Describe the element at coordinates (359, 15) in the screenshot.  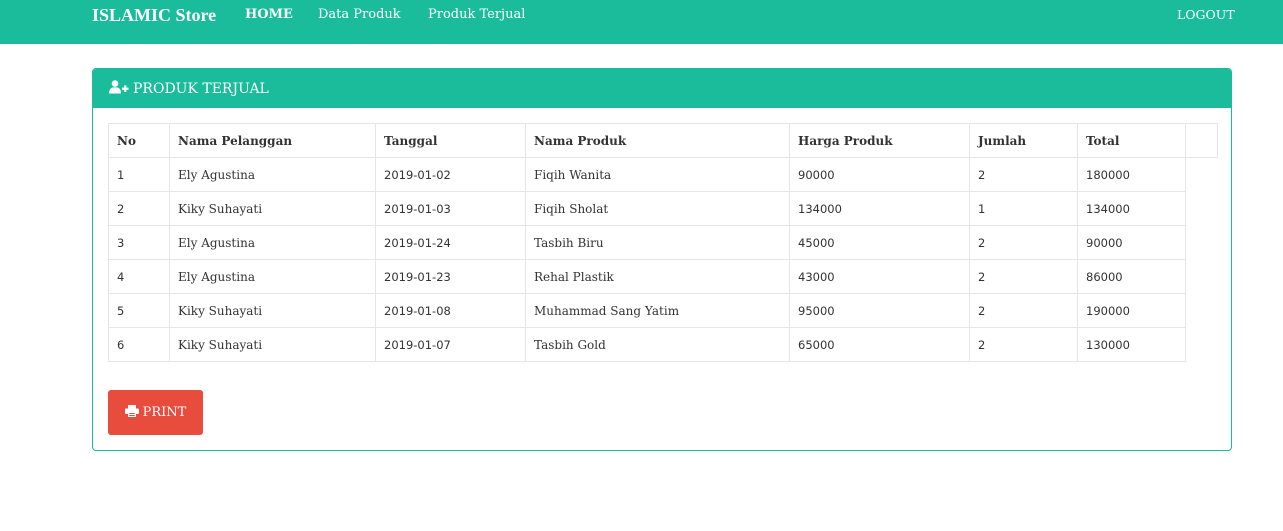
I see `nav-data-produk-link: Data Produk` at that location.